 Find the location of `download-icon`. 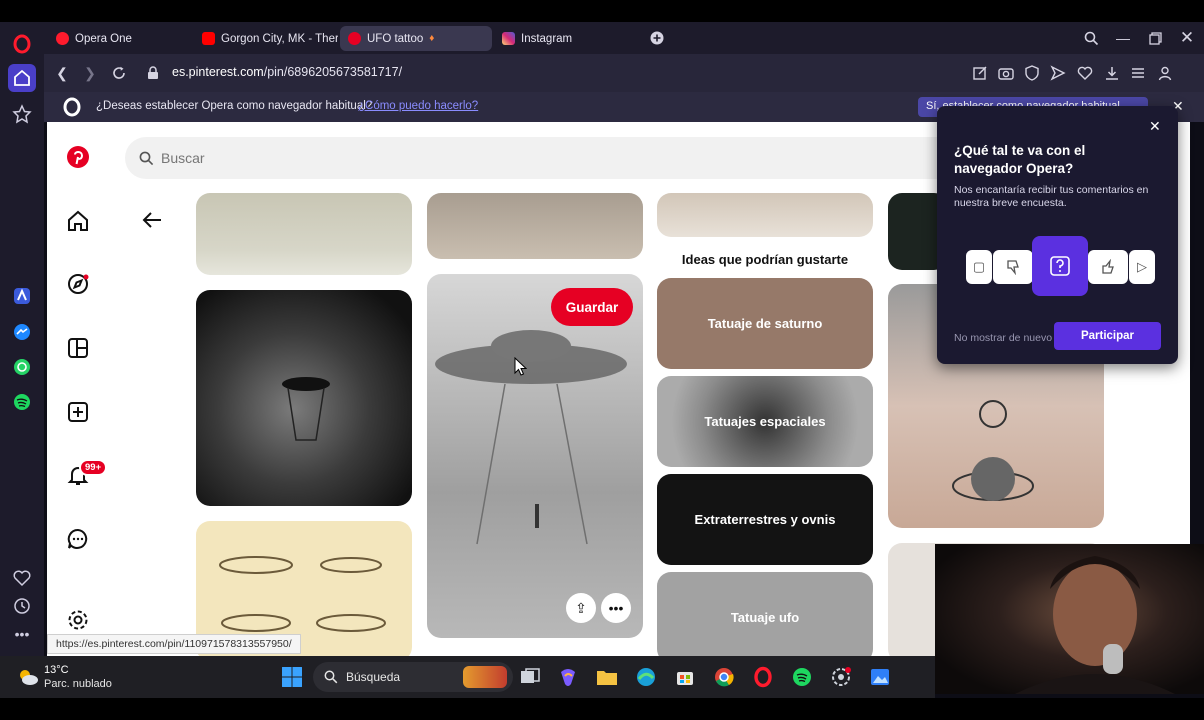

download-icon is located at coordinates (1112, 73).